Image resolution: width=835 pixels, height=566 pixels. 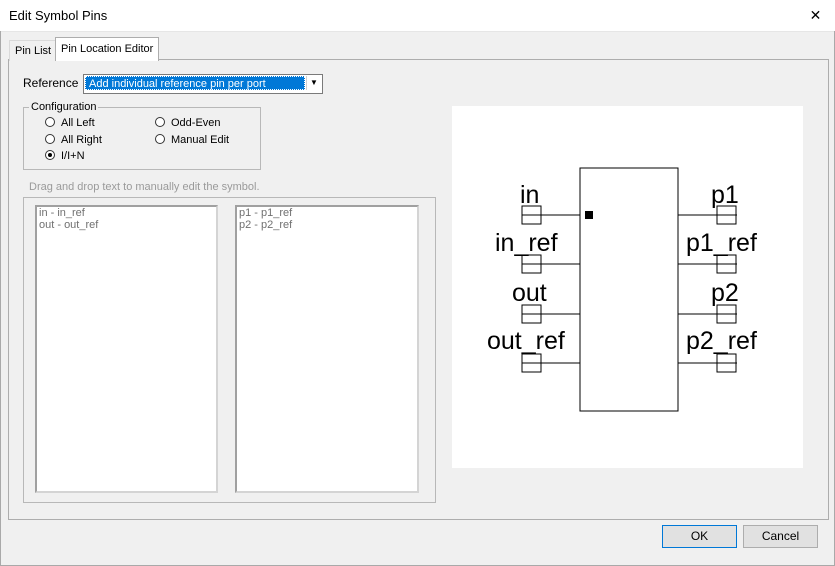 What do you see at coordinates (708, 203) in the screenshot?
I see `right-pin-p1: p1` at bounding box center [708, 203].